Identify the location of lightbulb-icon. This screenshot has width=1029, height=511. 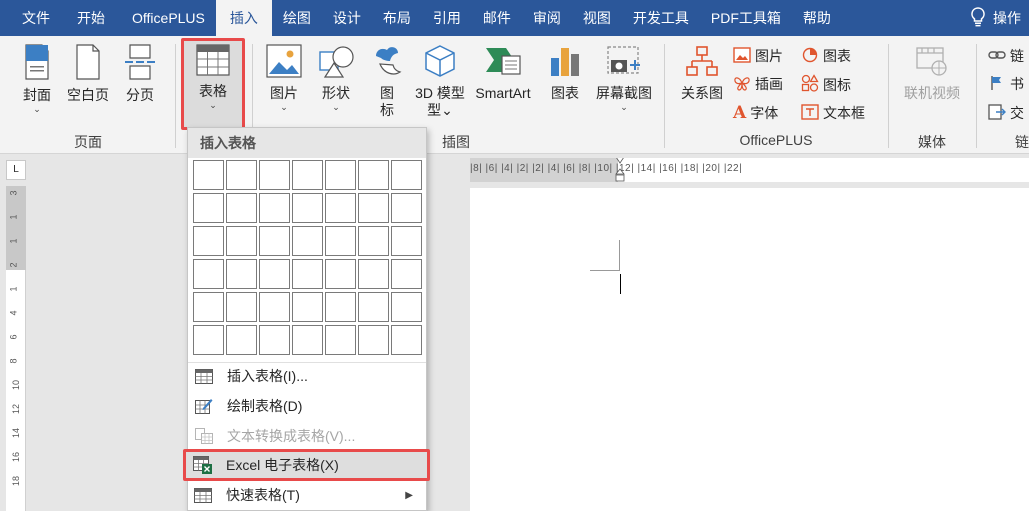
(978, 18).